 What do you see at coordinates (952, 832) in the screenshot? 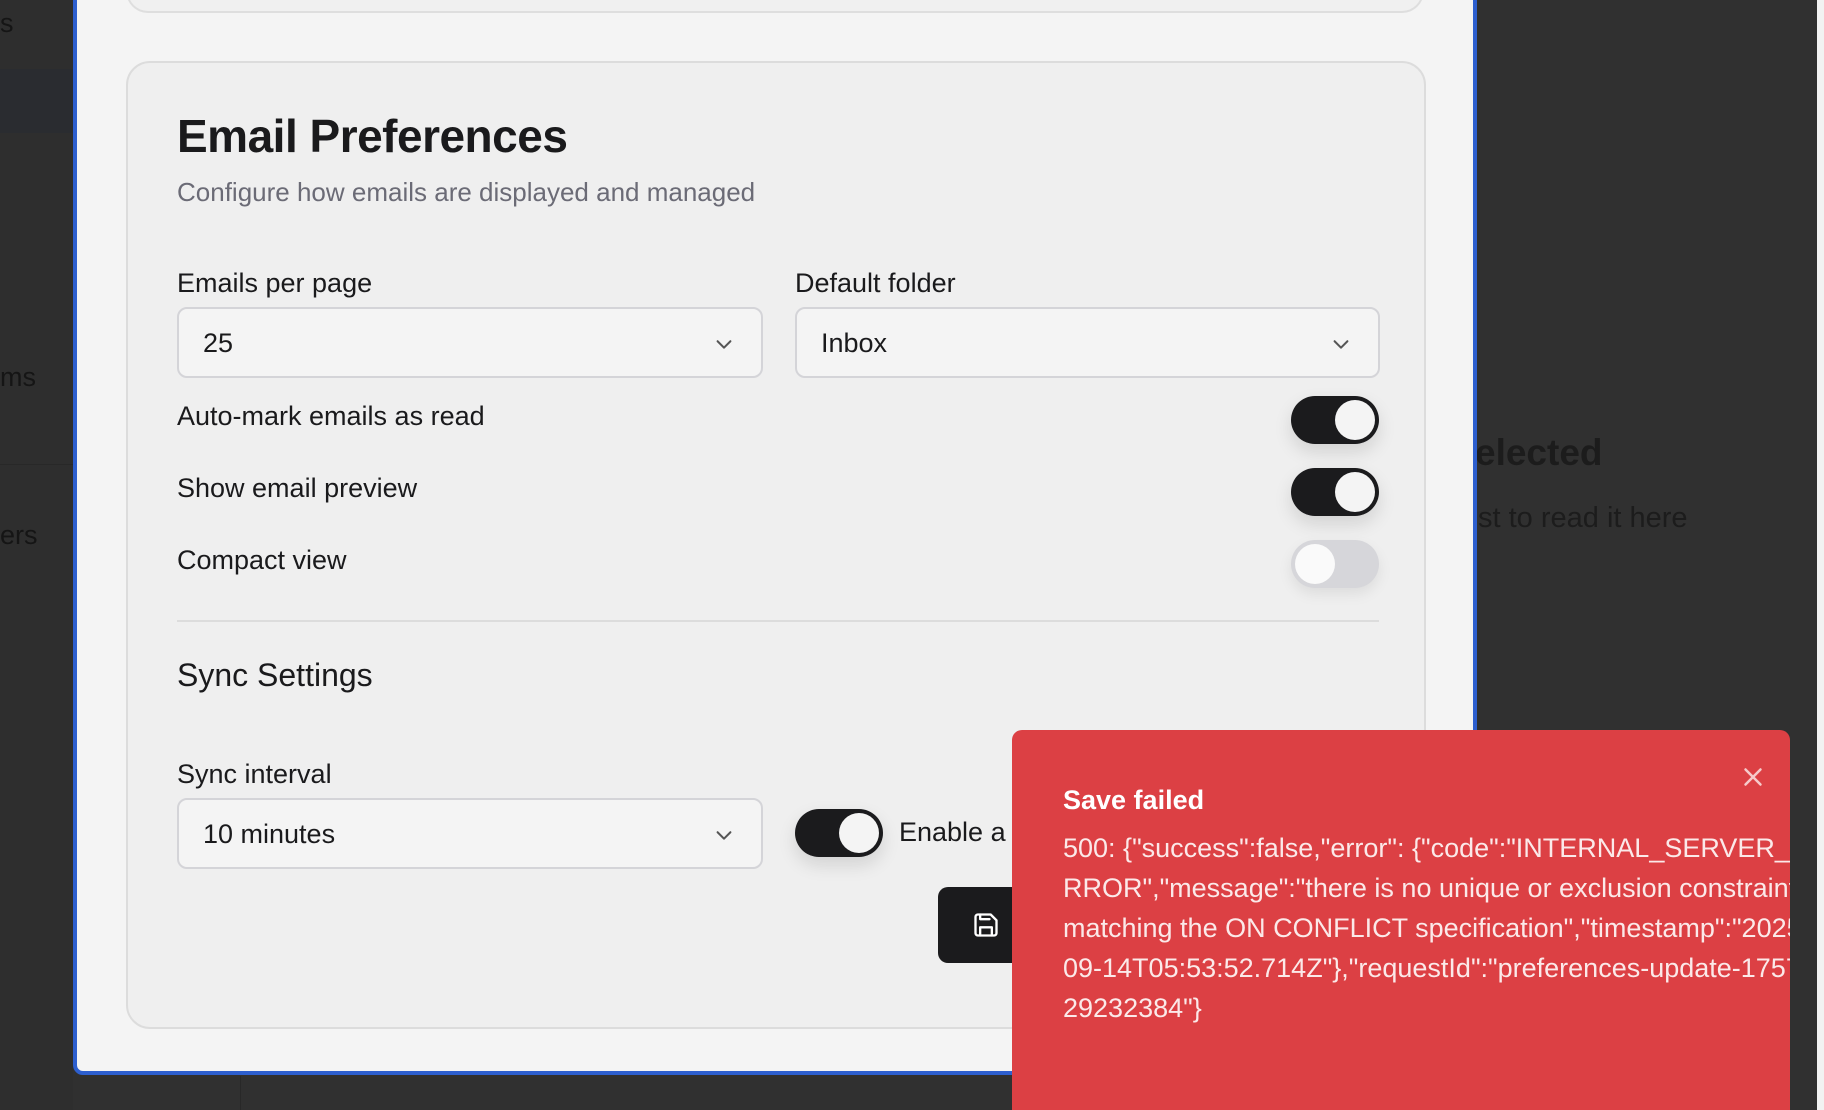
I see `auto-sync-label: Enable a` at bounding box center [952, 832].